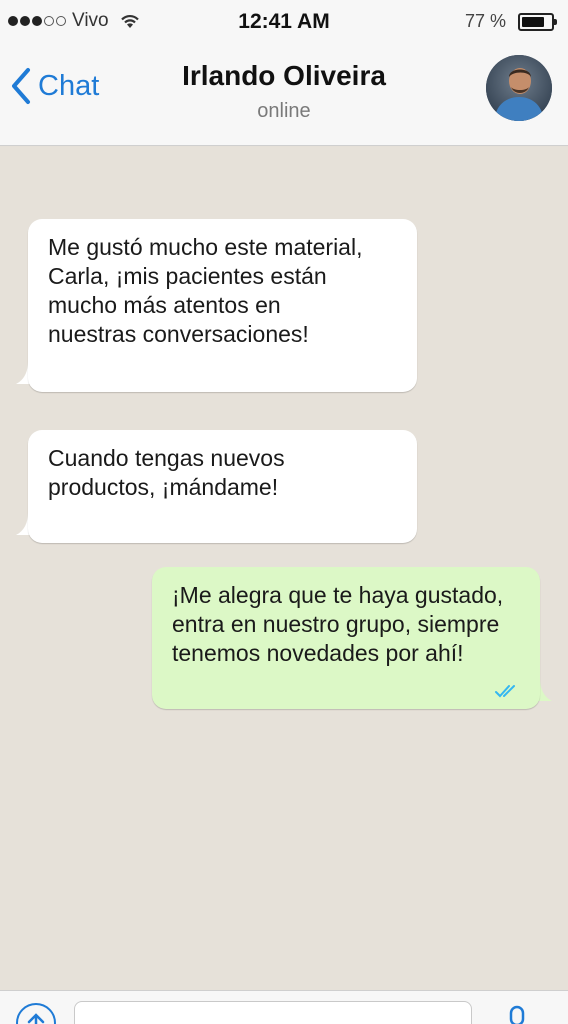  I want to click on message-text-line: entra en nuestro grupo, siempre, so click(336, 624).